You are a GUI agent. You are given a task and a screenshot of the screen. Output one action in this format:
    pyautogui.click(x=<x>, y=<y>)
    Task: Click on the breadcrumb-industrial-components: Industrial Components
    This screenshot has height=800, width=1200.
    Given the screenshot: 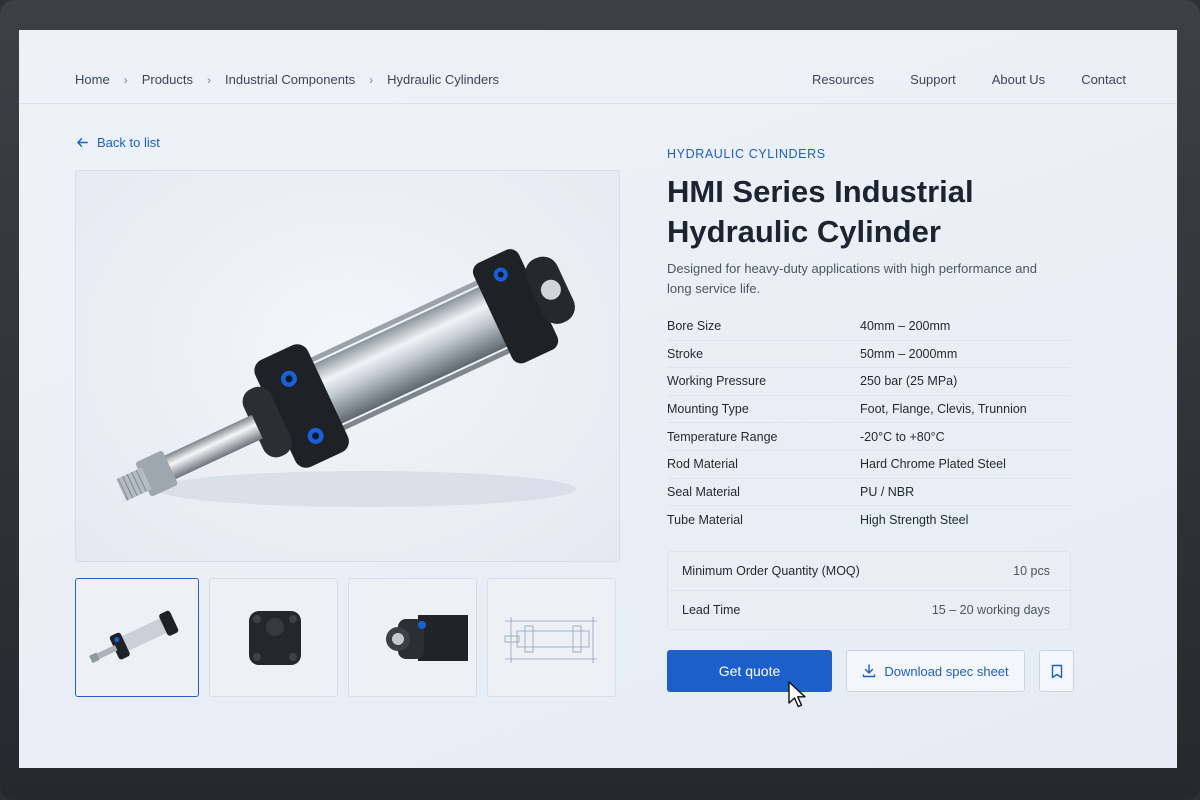 What is the action you would take?
    pyautogui.click(x=290, y=79)
    